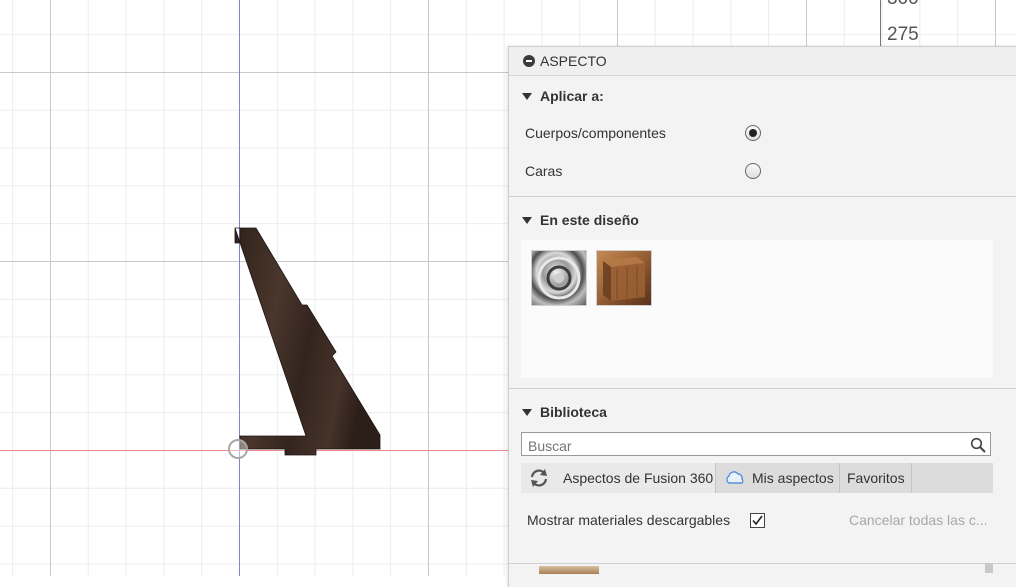 The width and height of the screenshot is (1016, 587). Describe the element at coordinates (238, 449) in the screenshot. I see `origin-marker` at that location.